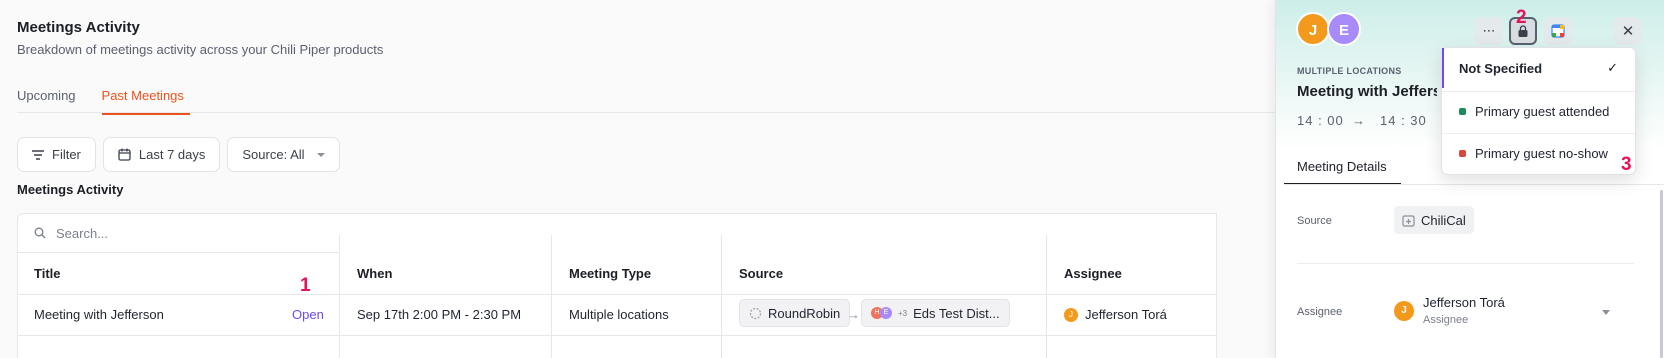 Image resolution: width=1664 pixels, height=358 pixels. What do you see at coordinates (903, 313) in the screenshot?
I see `more-avatars-count: +3` at bounding box center [903, 313].